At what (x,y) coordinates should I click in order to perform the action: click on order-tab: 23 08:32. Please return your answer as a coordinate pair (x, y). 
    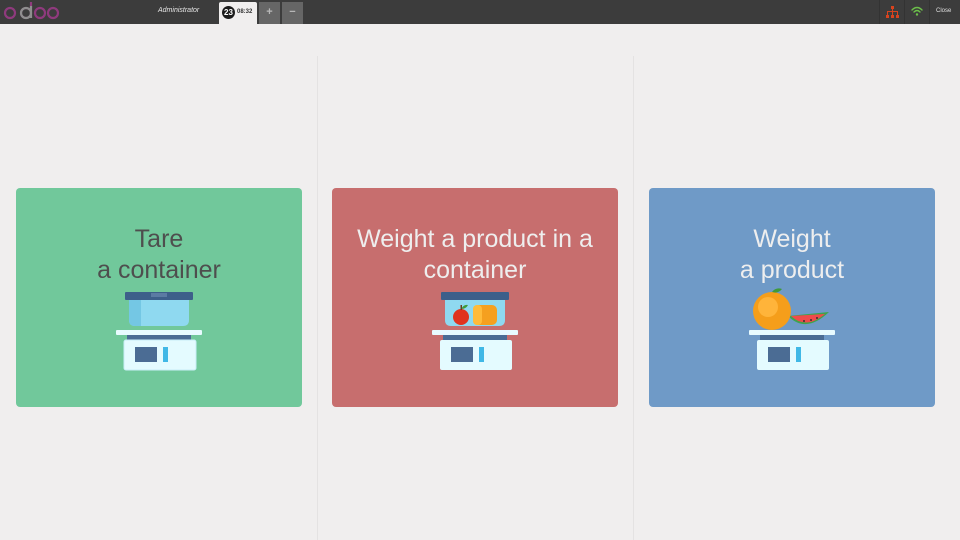
    Looking at the image, I should click on (238, 13).